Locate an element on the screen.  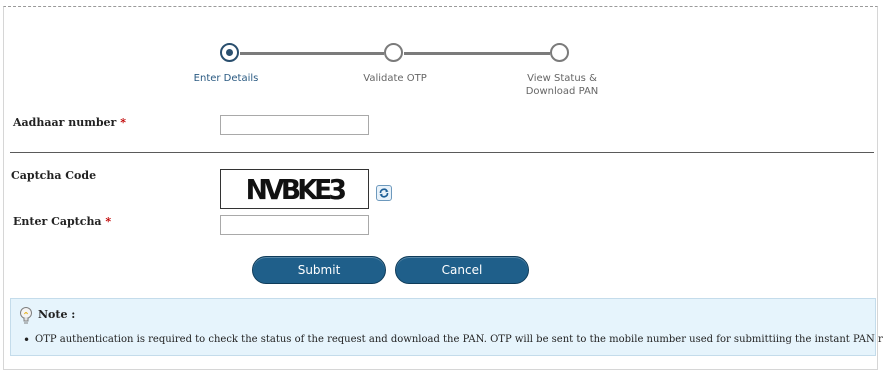
step-view-status-label-line2: Download PAN is located at coordinates (562, 91).